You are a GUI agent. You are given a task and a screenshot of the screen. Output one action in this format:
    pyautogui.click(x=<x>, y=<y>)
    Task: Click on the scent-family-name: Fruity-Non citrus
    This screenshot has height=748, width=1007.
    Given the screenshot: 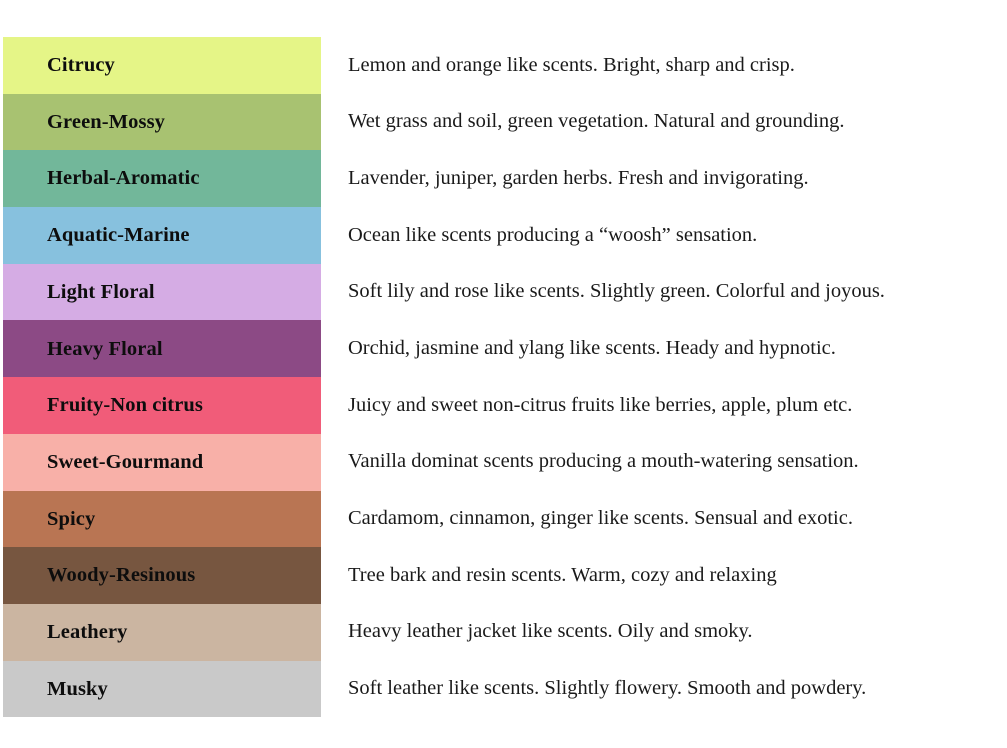 What is the action you would take?
    pyautogui.click(x=125, y=405)
    